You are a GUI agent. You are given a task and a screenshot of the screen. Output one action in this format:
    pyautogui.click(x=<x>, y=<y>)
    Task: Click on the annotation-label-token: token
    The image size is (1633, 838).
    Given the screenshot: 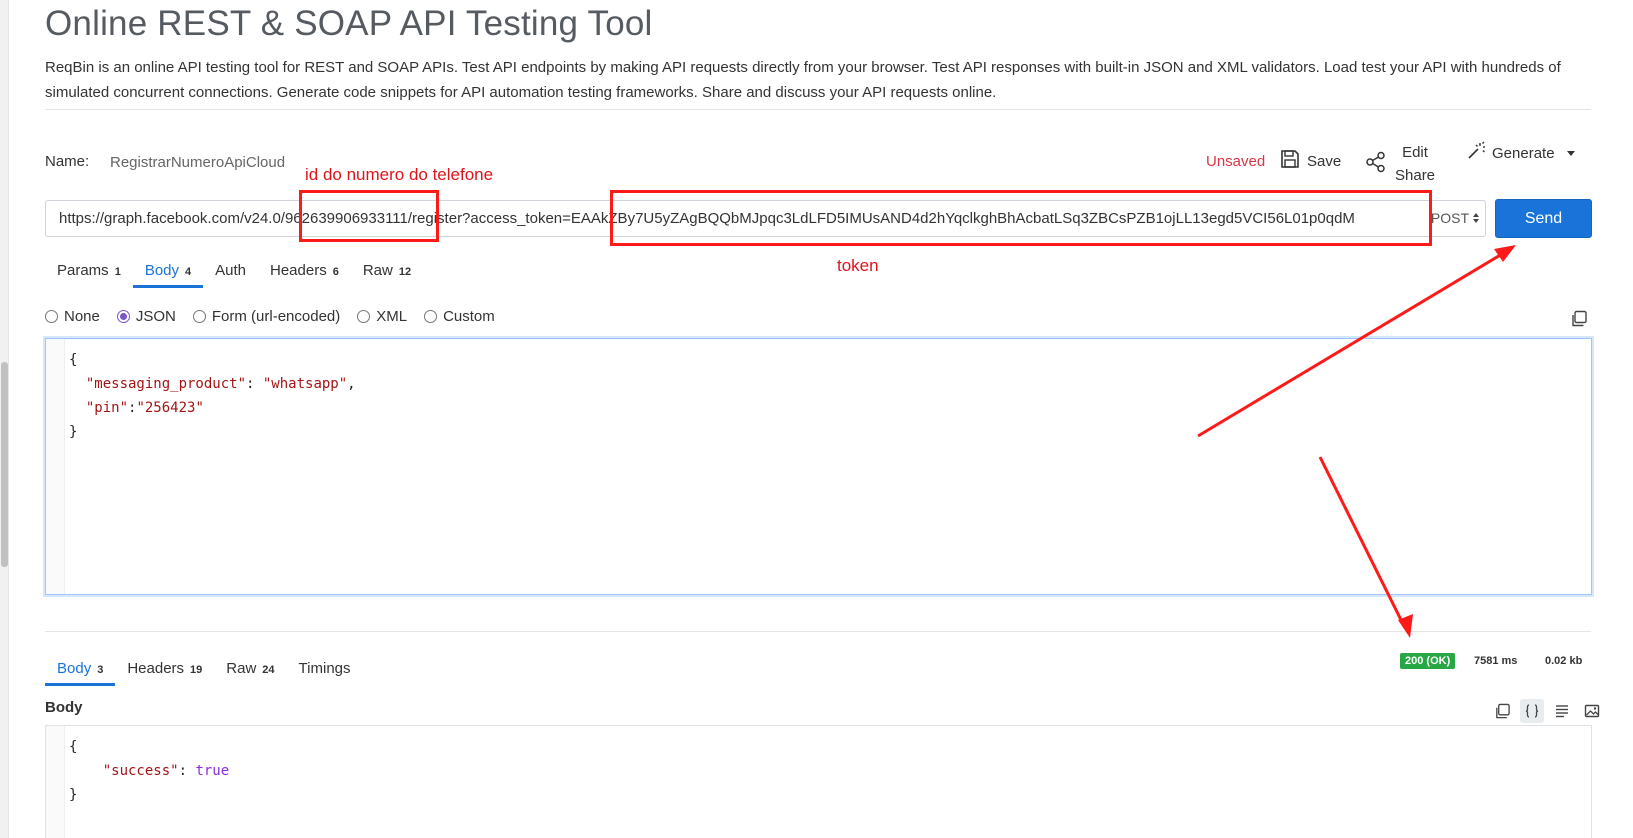 What is the action you would take?
    pyautogui.click(x=858, y=265)
    